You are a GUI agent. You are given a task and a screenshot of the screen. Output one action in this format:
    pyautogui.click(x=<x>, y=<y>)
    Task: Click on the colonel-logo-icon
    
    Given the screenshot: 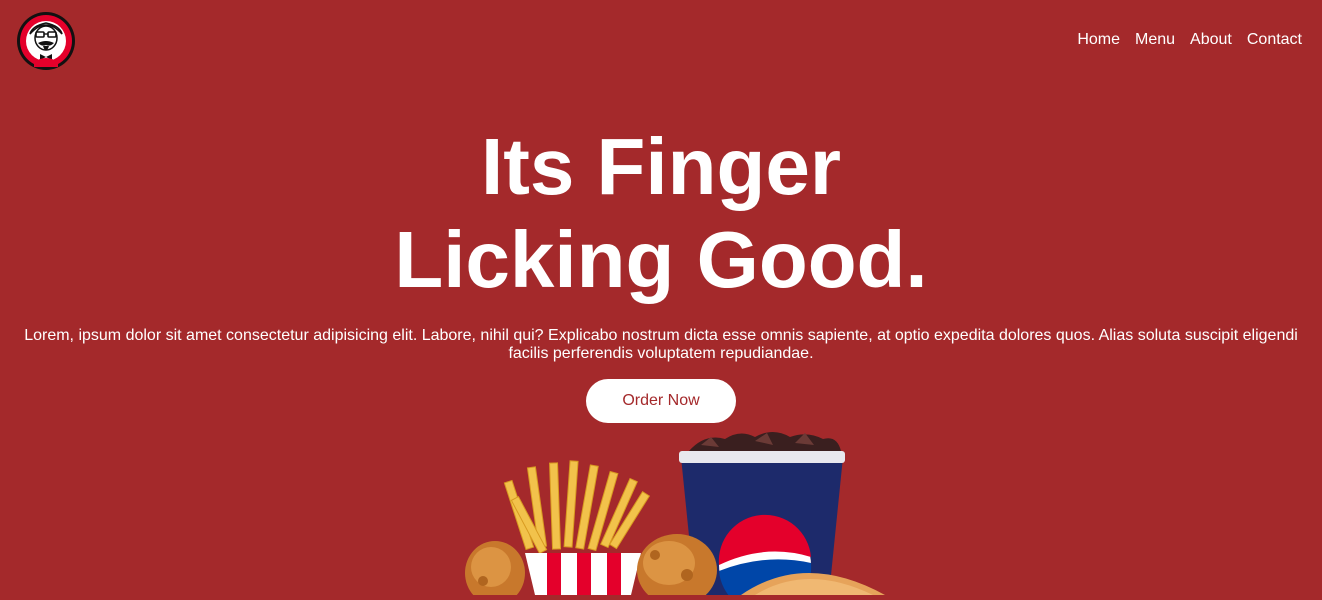 What is the action you would take?
    pyautogui.click(x=46, y=41)
    